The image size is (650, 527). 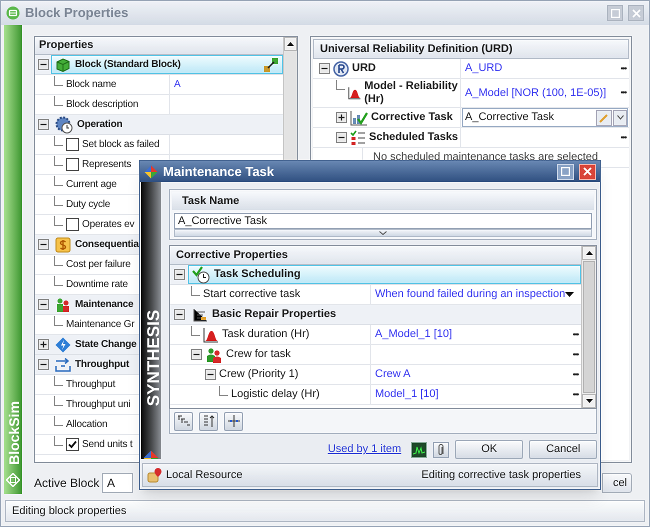 I want to click on property-label: Current age, so click(x=91, y=185).